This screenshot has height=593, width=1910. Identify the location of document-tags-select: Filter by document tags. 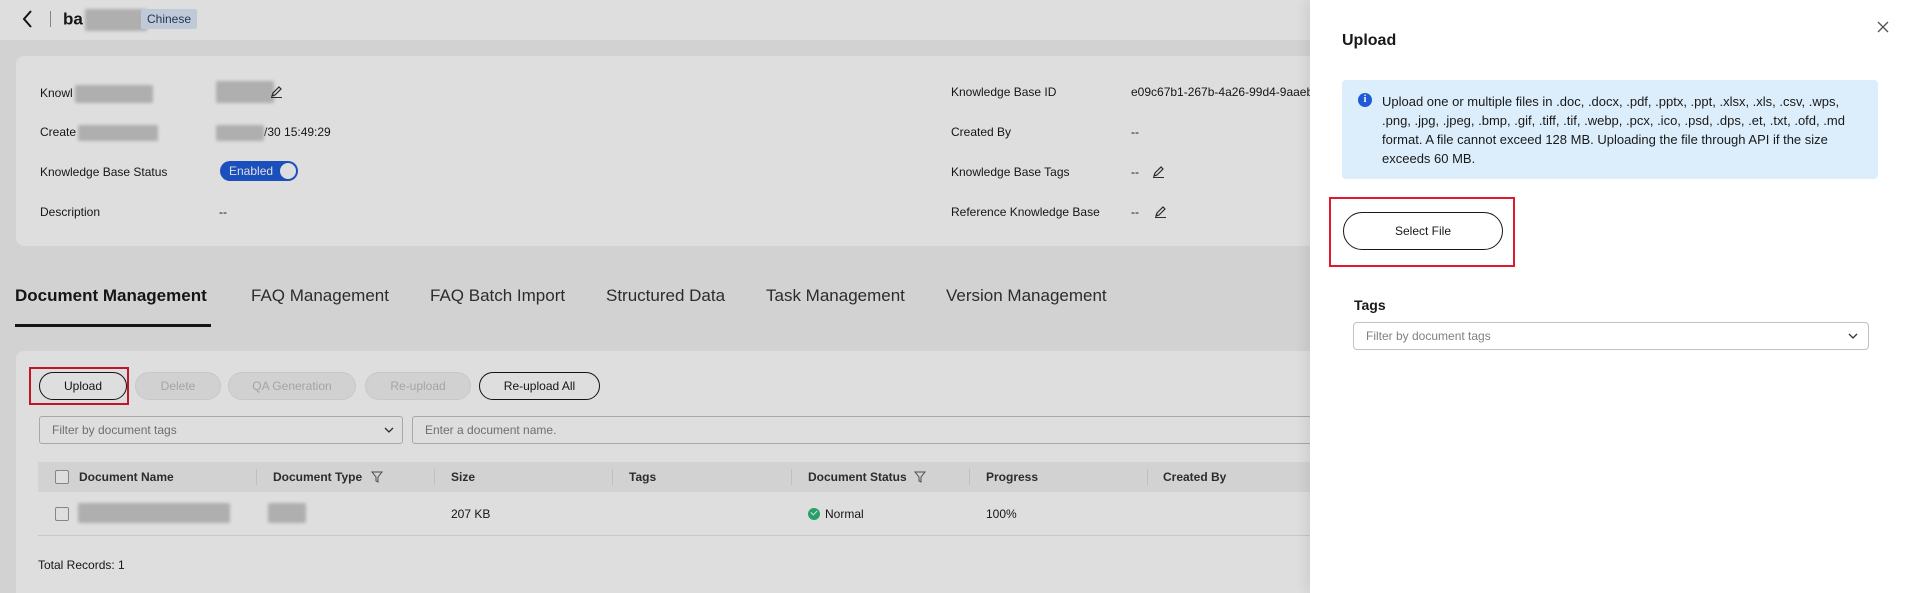
(1611, 336).